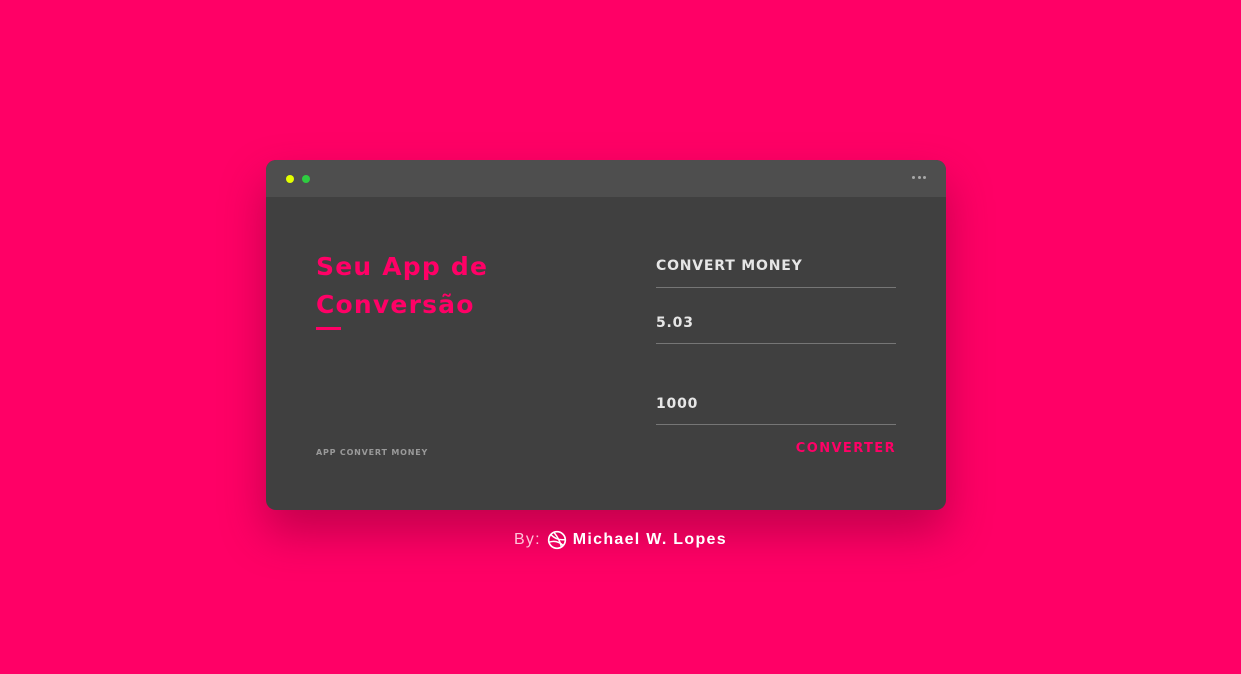 This screenshot has width=1241, height=674. What do you see at coordinates (846, 448) in the screenshot?
I see `convert-button: CONVERTER` at bounding box center [846, 448].